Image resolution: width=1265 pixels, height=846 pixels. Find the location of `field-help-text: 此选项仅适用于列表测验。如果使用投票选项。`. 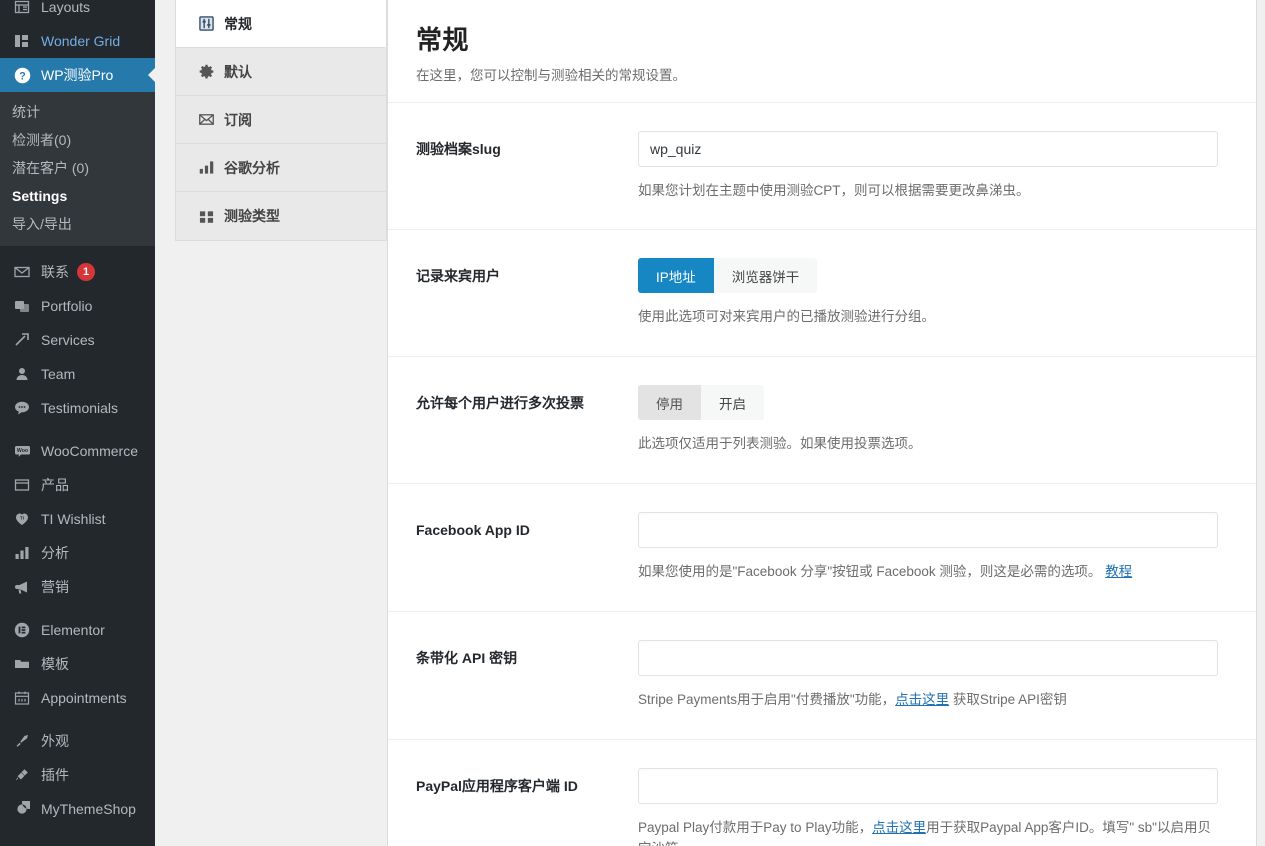

field-help-text: 此选项仅适用于列表测验。如果使用投票选项。 is located at coordinates (780, 444).